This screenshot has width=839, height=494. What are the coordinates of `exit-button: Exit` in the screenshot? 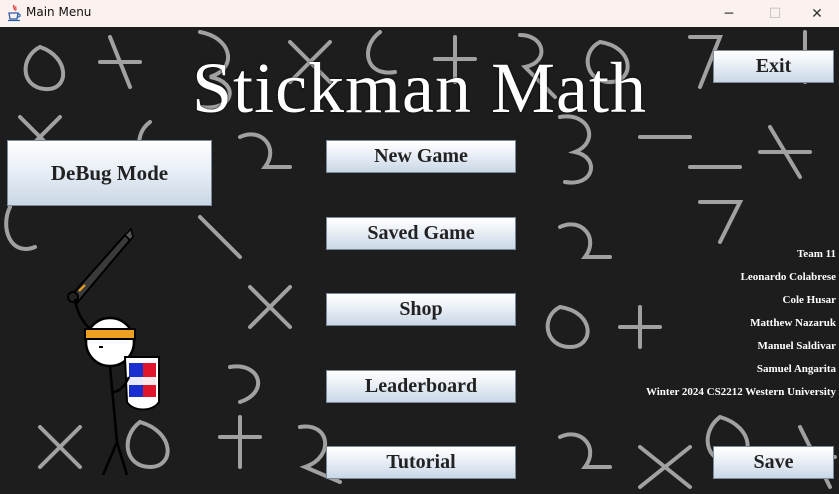 It's located at (773, 66).